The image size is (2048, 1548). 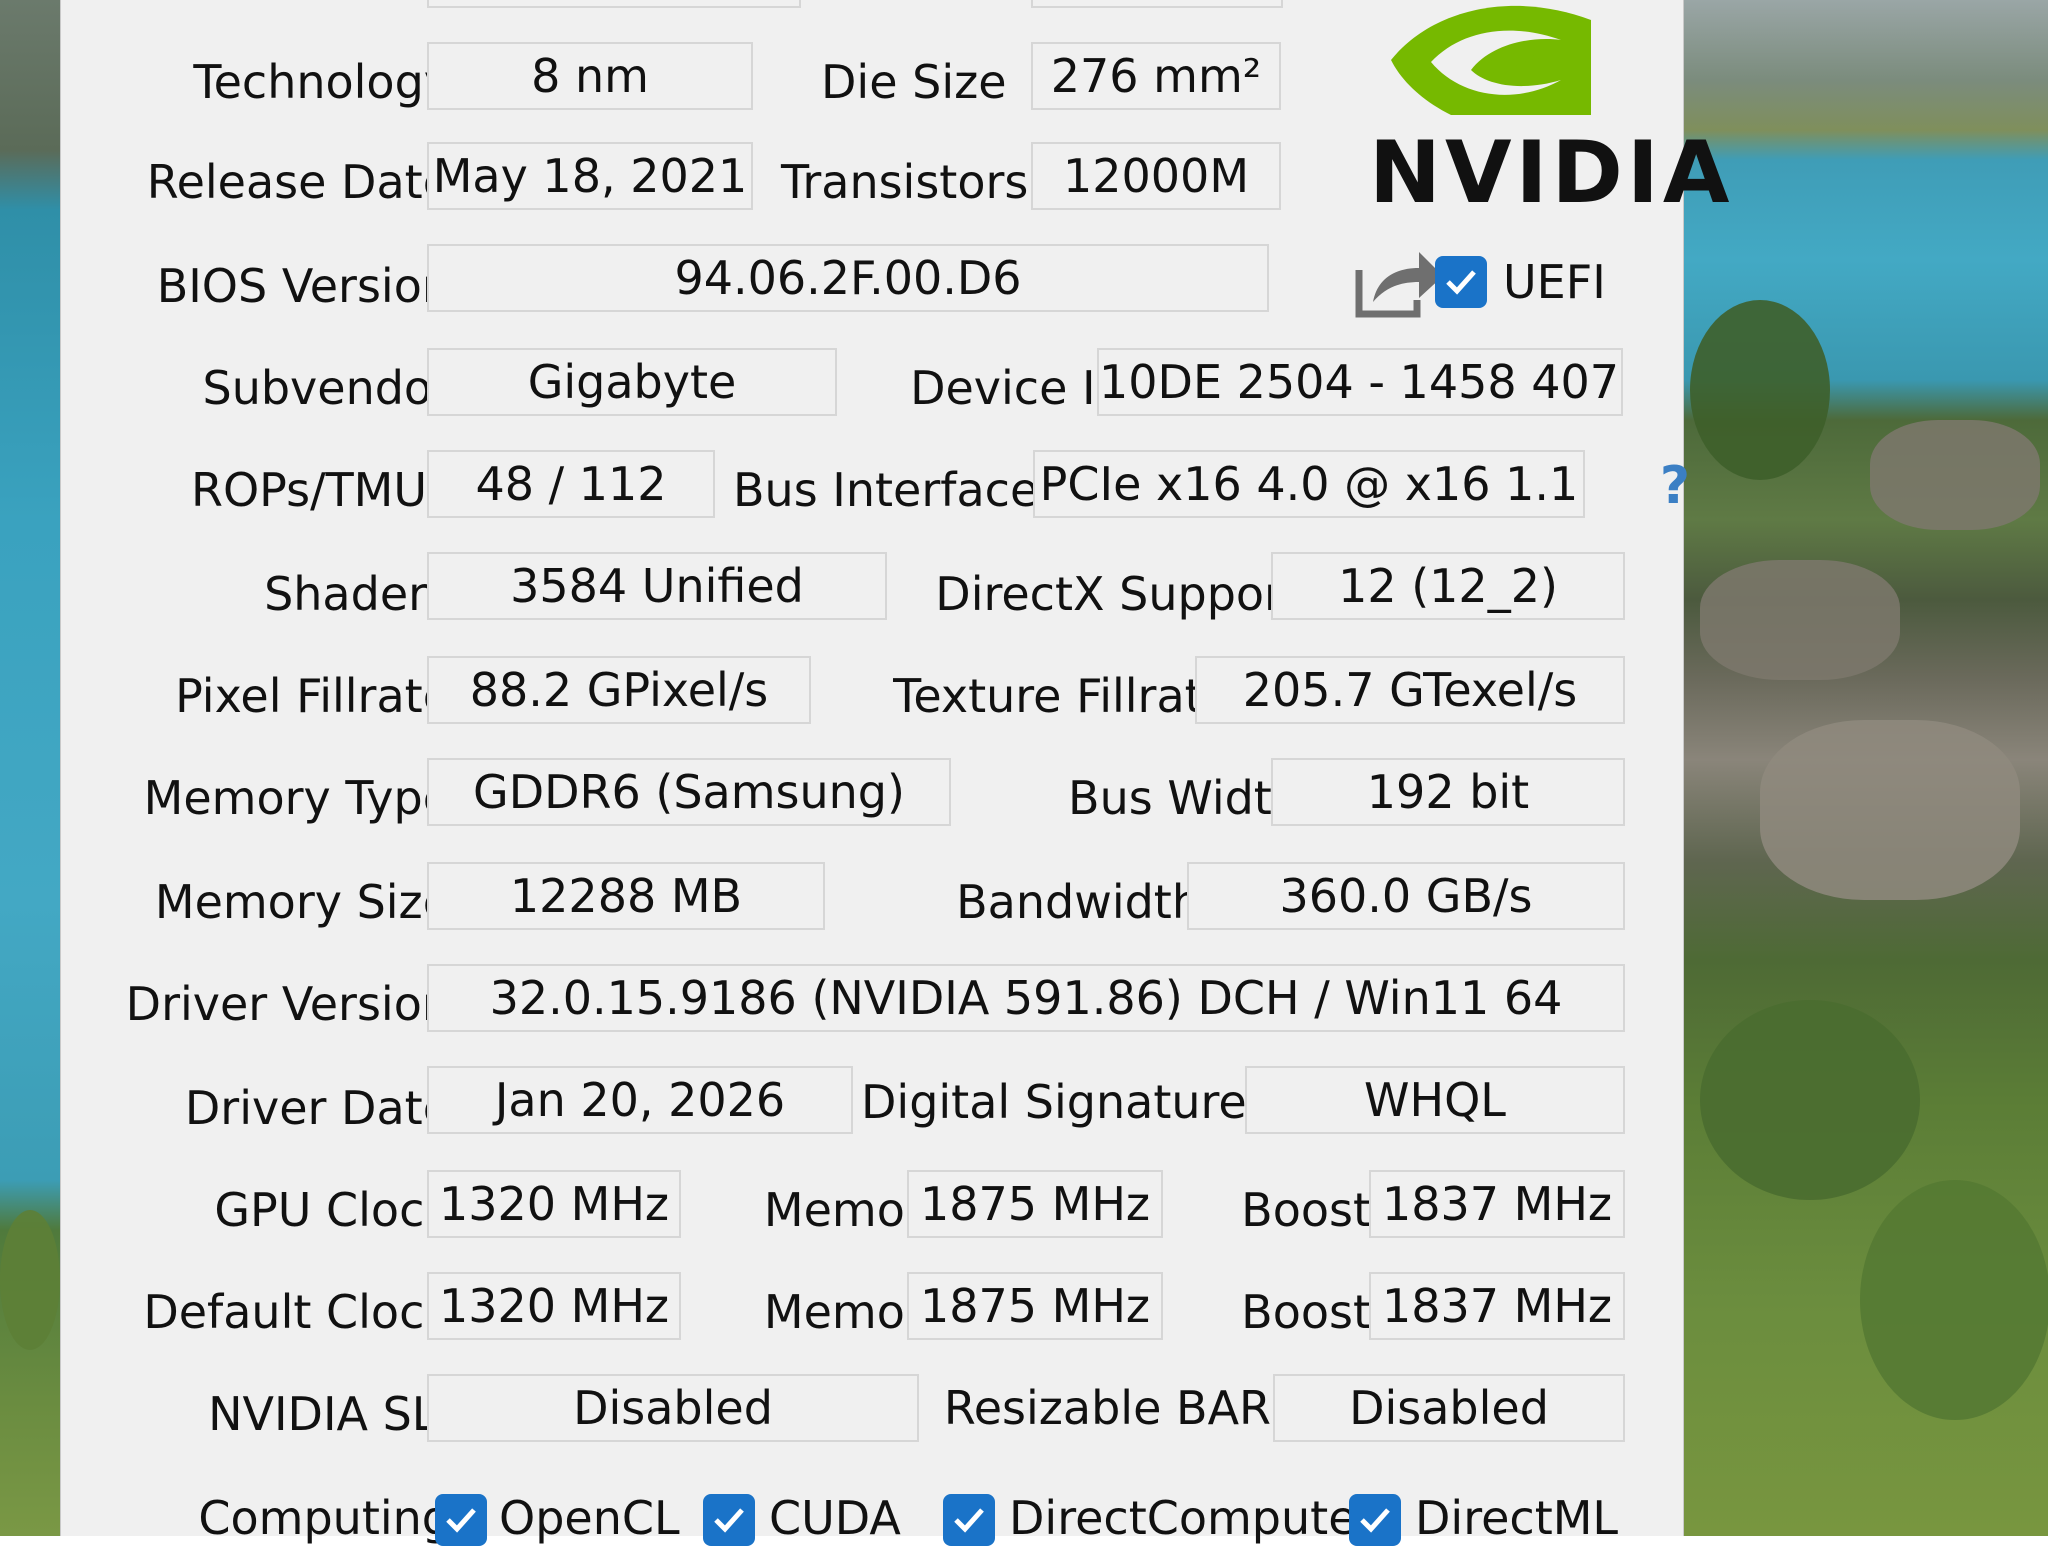 What do you see at coordinates (848, 278) in the screenshot?
I see `bios-version-value: 94.06.2F.00.D6` at bounding box center [848, 278].